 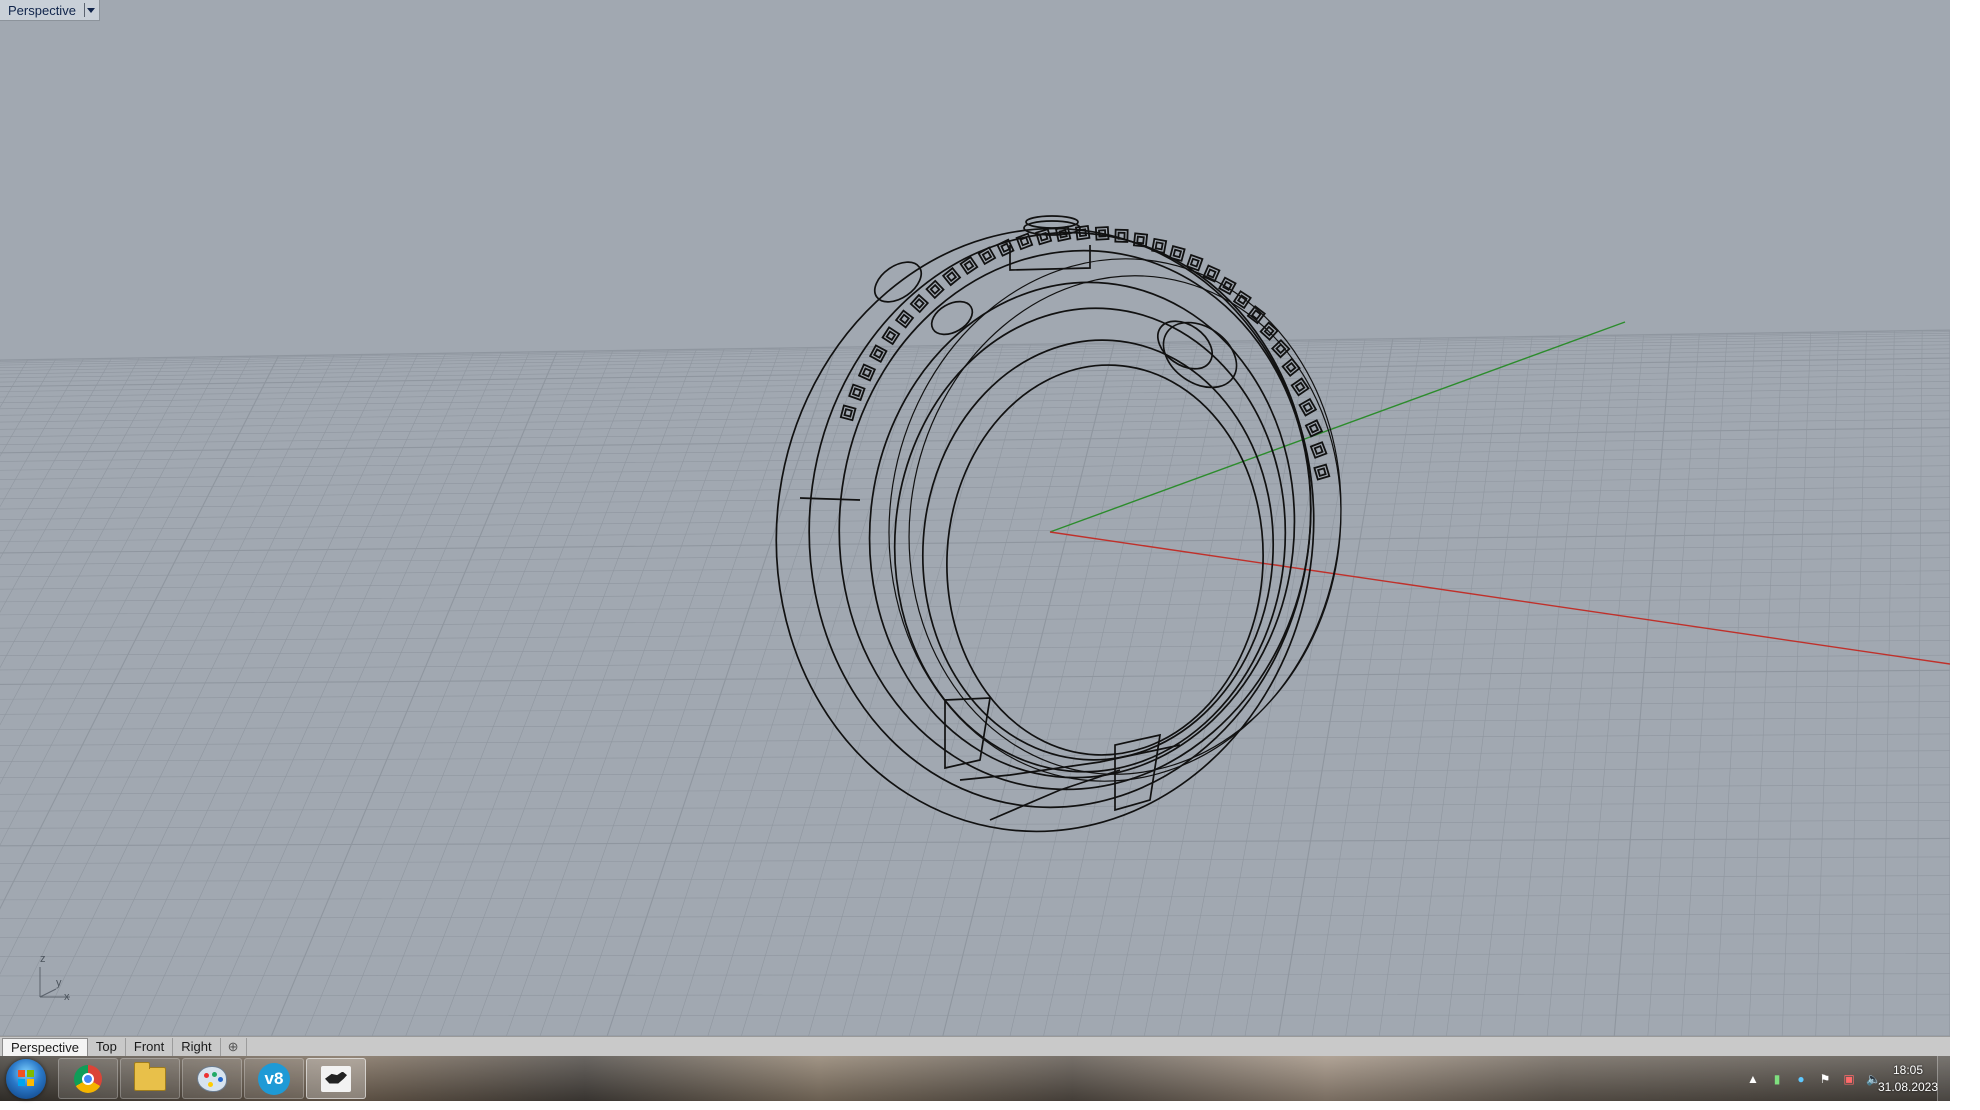 I want to click on paint-icon, so click(x=212, y=1078).